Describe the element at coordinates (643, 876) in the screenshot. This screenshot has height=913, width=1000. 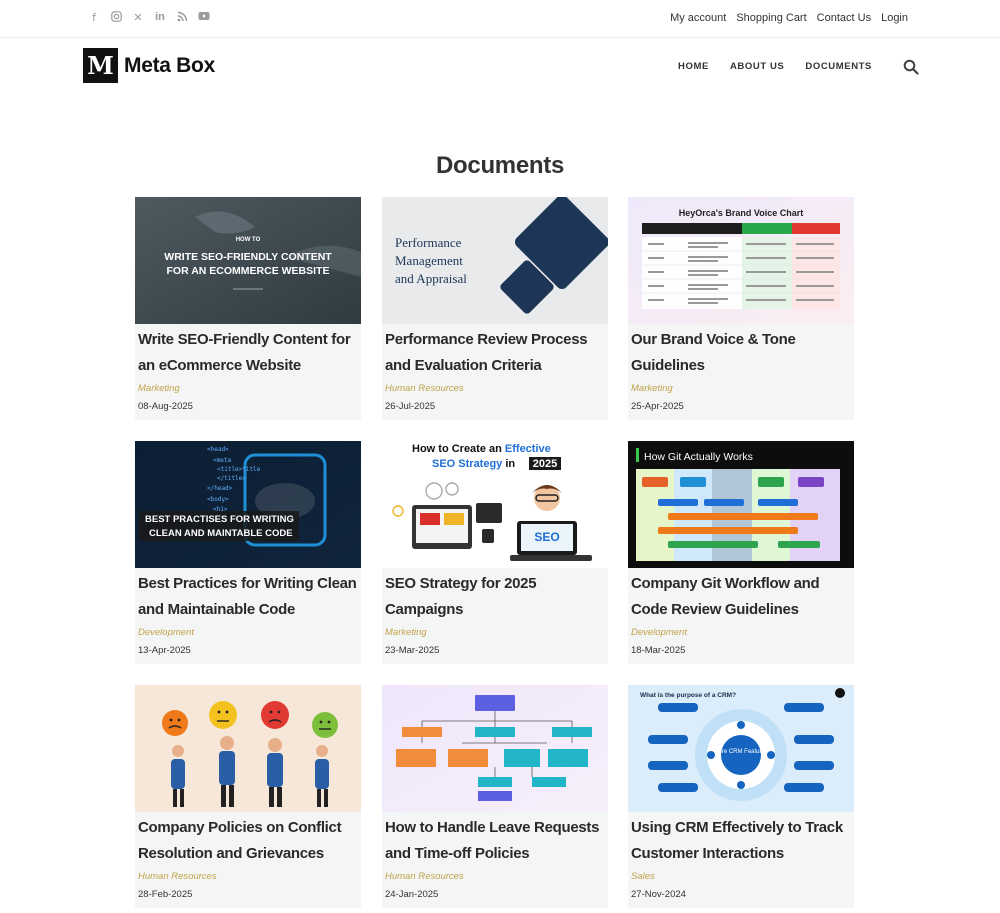
I see `card-category: Sales` at that location.